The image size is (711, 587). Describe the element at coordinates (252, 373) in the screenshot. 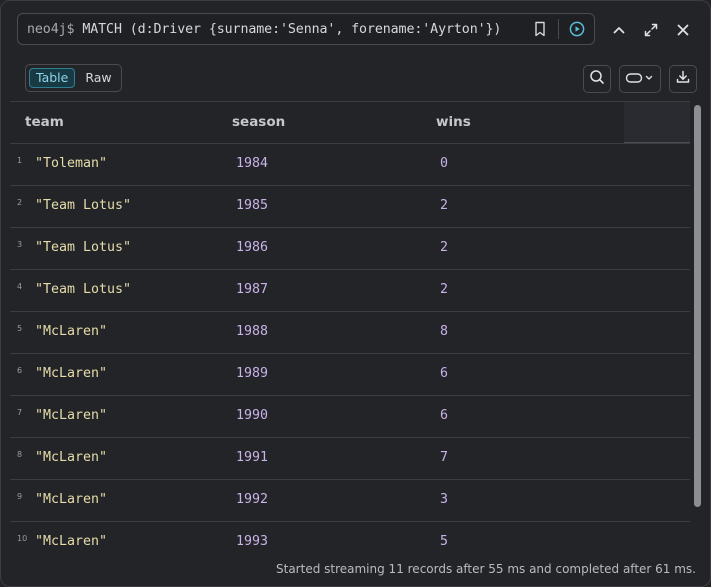

I see `cell-season: 1989` at that location.